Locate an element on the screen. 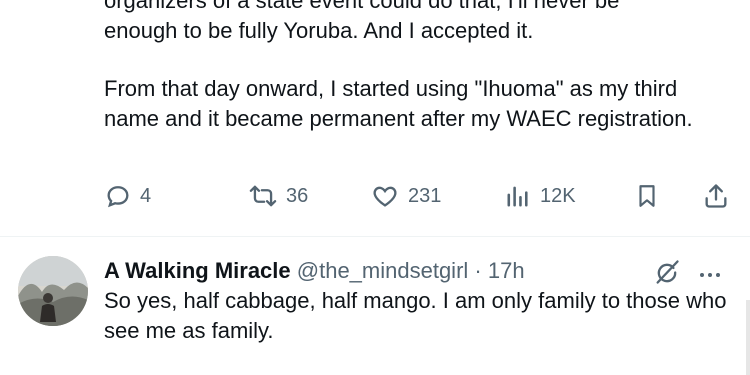  timestamp: 17h is located at coordinates (506, 270).